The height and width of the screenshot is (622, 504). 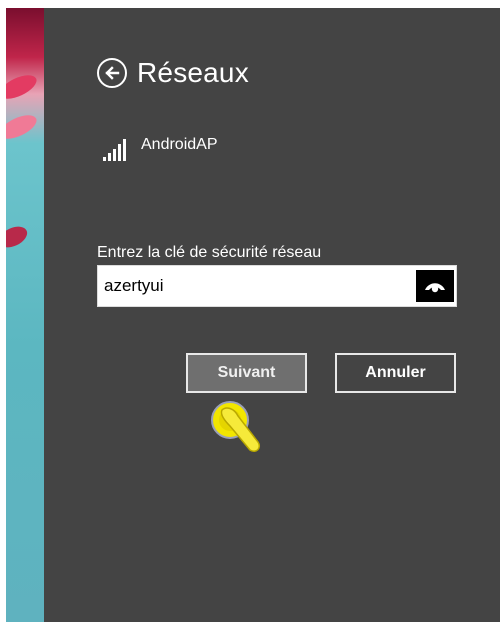 I want to click on reveal-password-button, so click(x=435, y=286).